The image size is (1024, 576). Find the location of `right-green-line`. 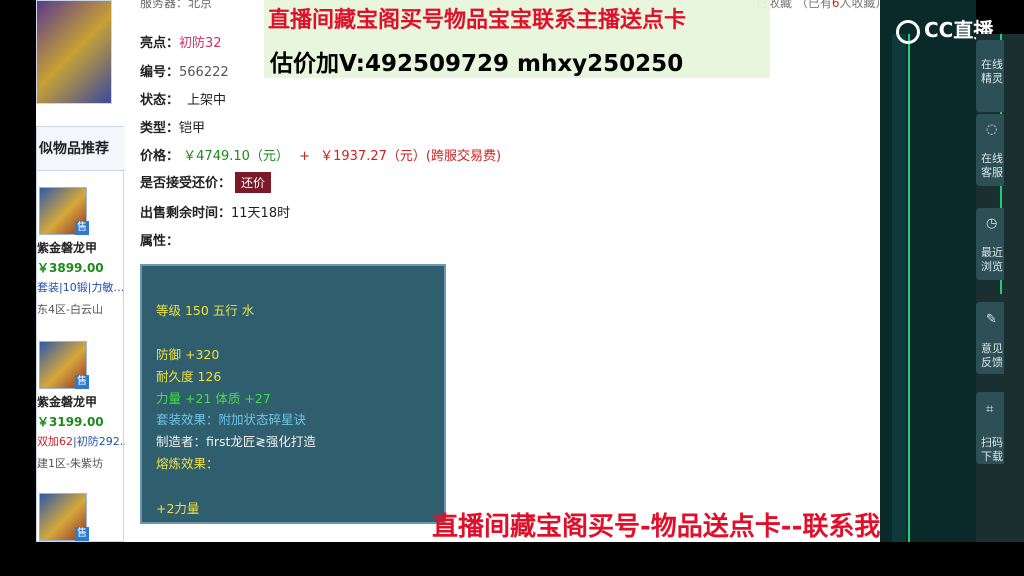

right-green-line is located at coordinates (909, 288).